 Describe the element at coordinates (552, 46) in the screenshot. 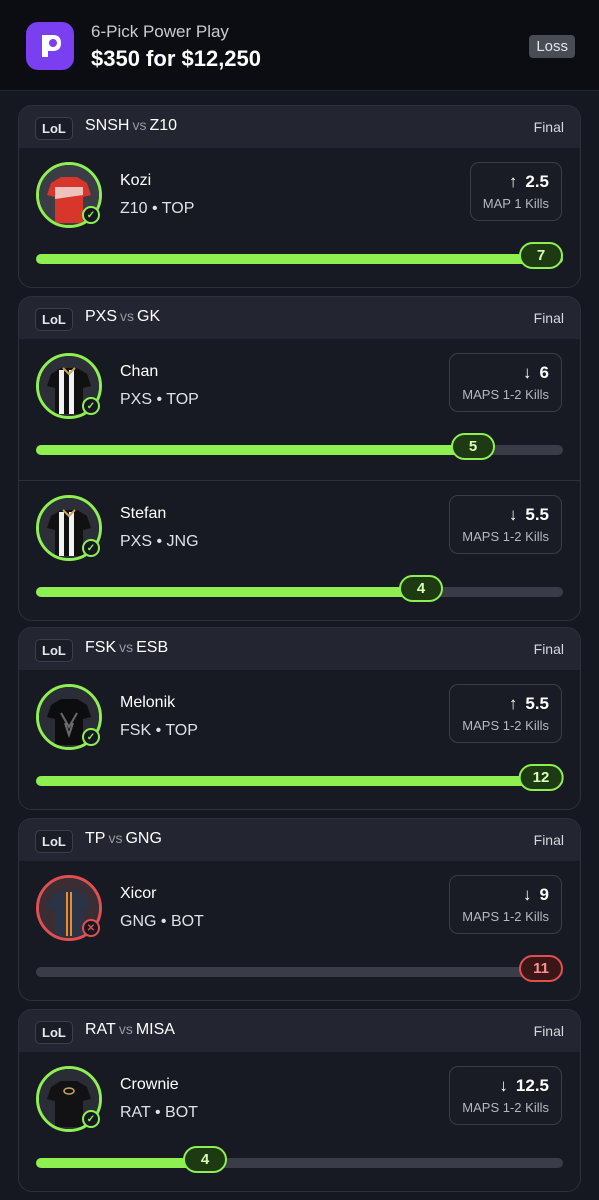

I see `result-badge: Loss` at that location.